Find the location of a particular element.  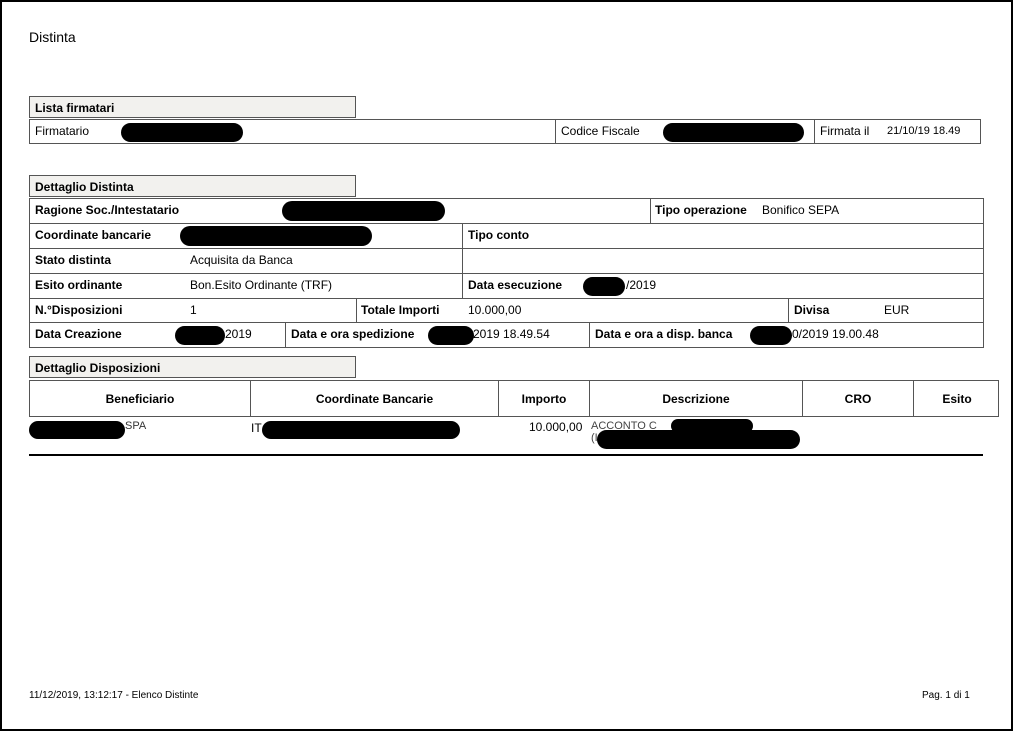

coordinate-label: Coordinate bancarie is located at coordinates (93, 235).